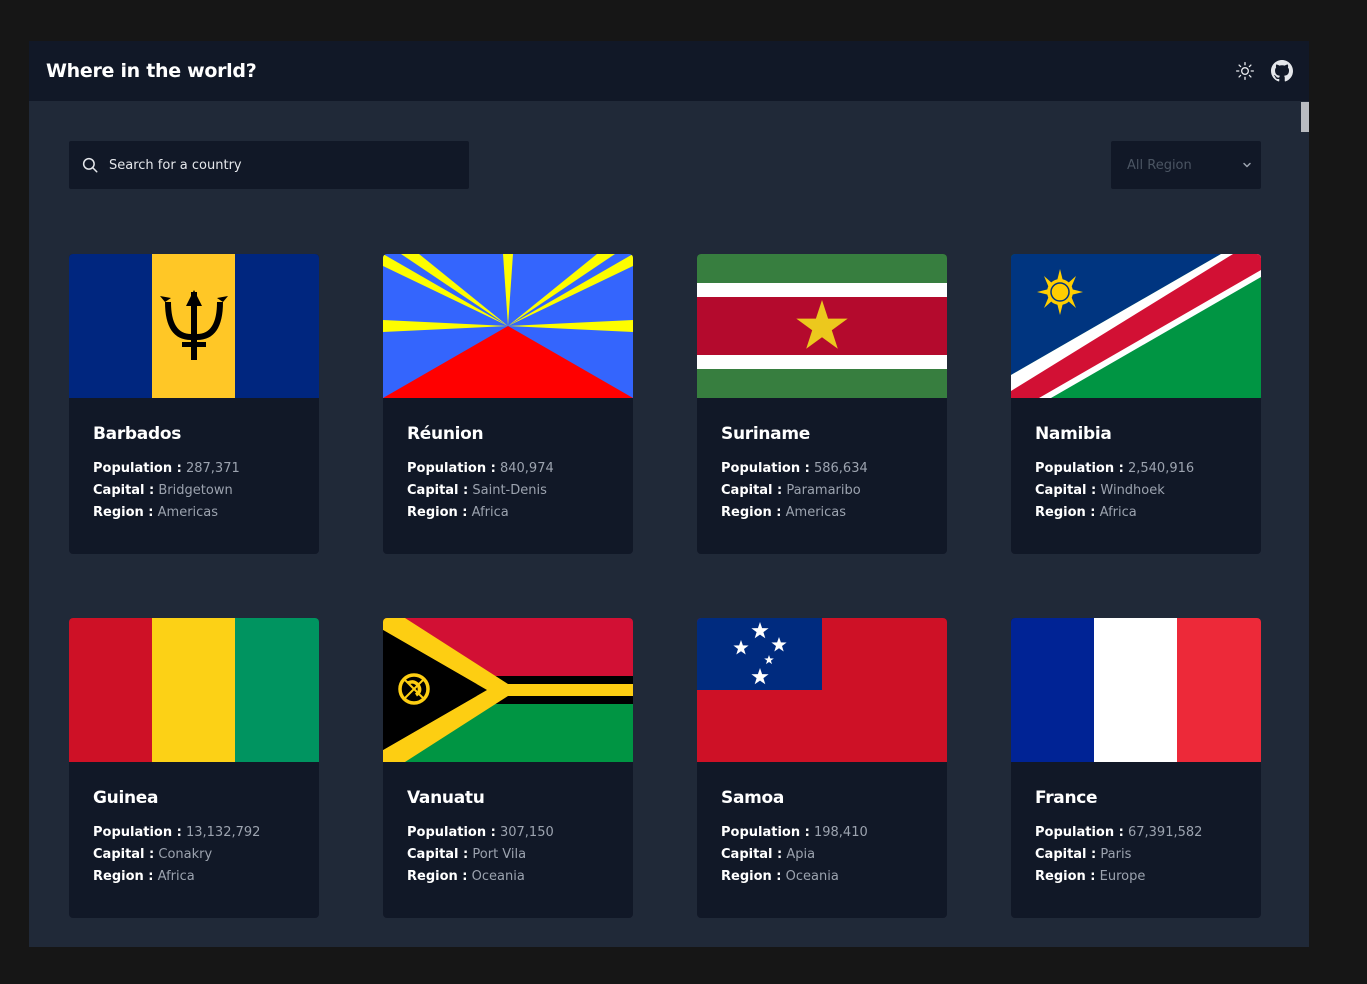 This screenshot has height=984, width=1367. What do you see at coordinates (1066, 798) in the screenshot?
I see `country-name: France` at bounding box center [1066, 798].